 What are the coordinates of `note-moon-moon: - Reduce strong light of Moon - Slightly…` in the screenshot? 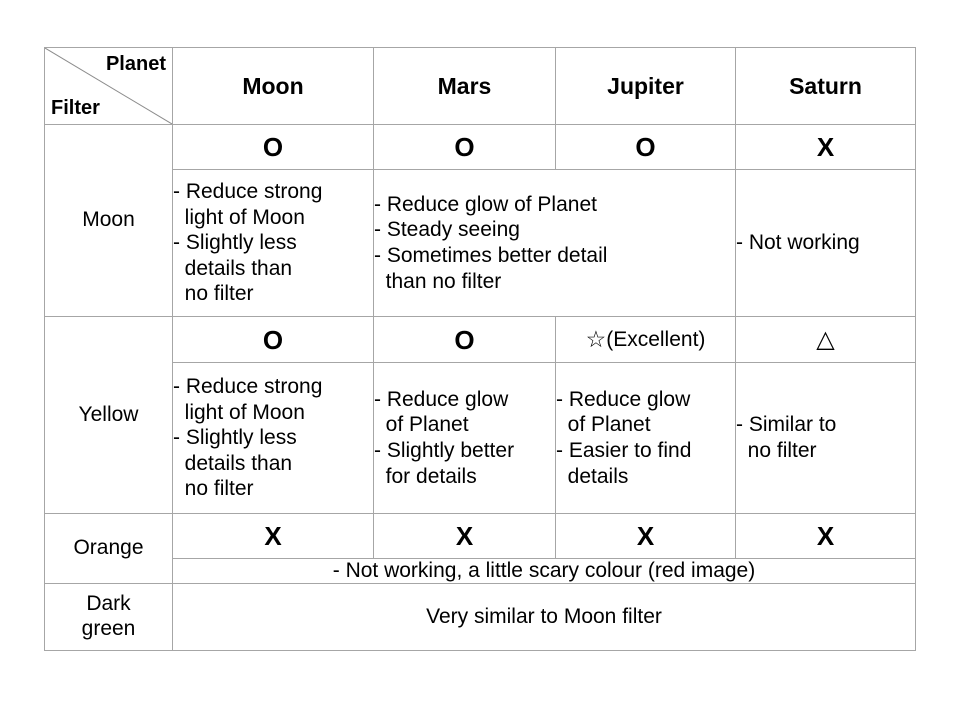 It's located at (273, 243).